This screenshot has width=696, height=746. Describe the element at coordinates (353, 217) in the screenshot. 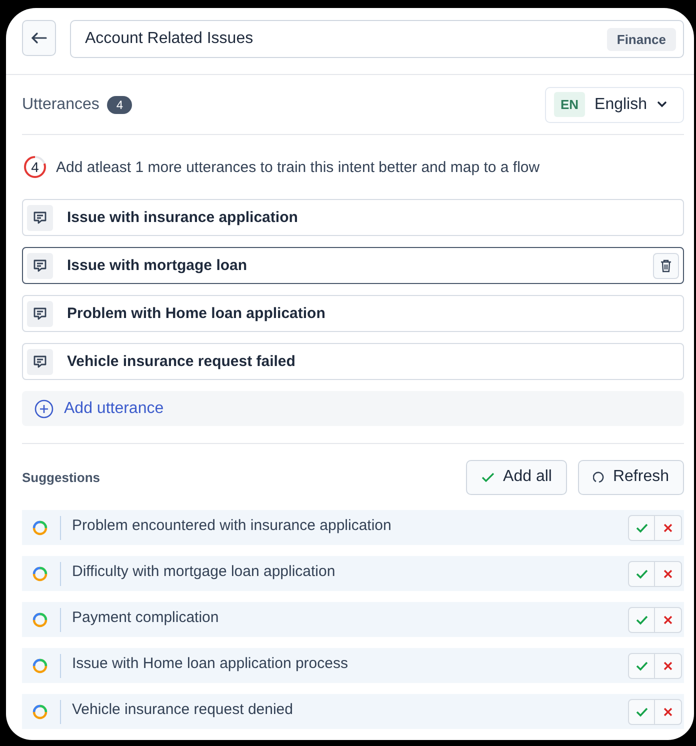

I see `utterance-row: Issue with insurance application` at that location.